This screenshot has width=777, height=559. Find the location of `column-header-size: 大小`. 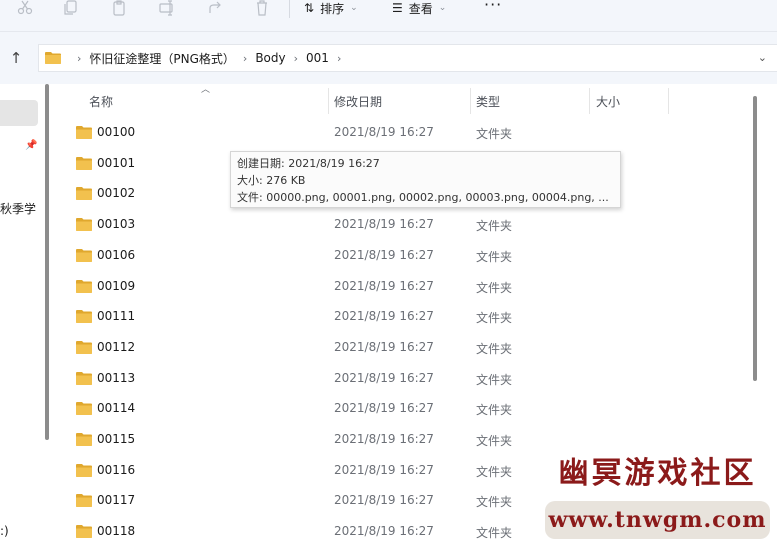

column-header-size: 大小 is located at coordinates (608, 101).